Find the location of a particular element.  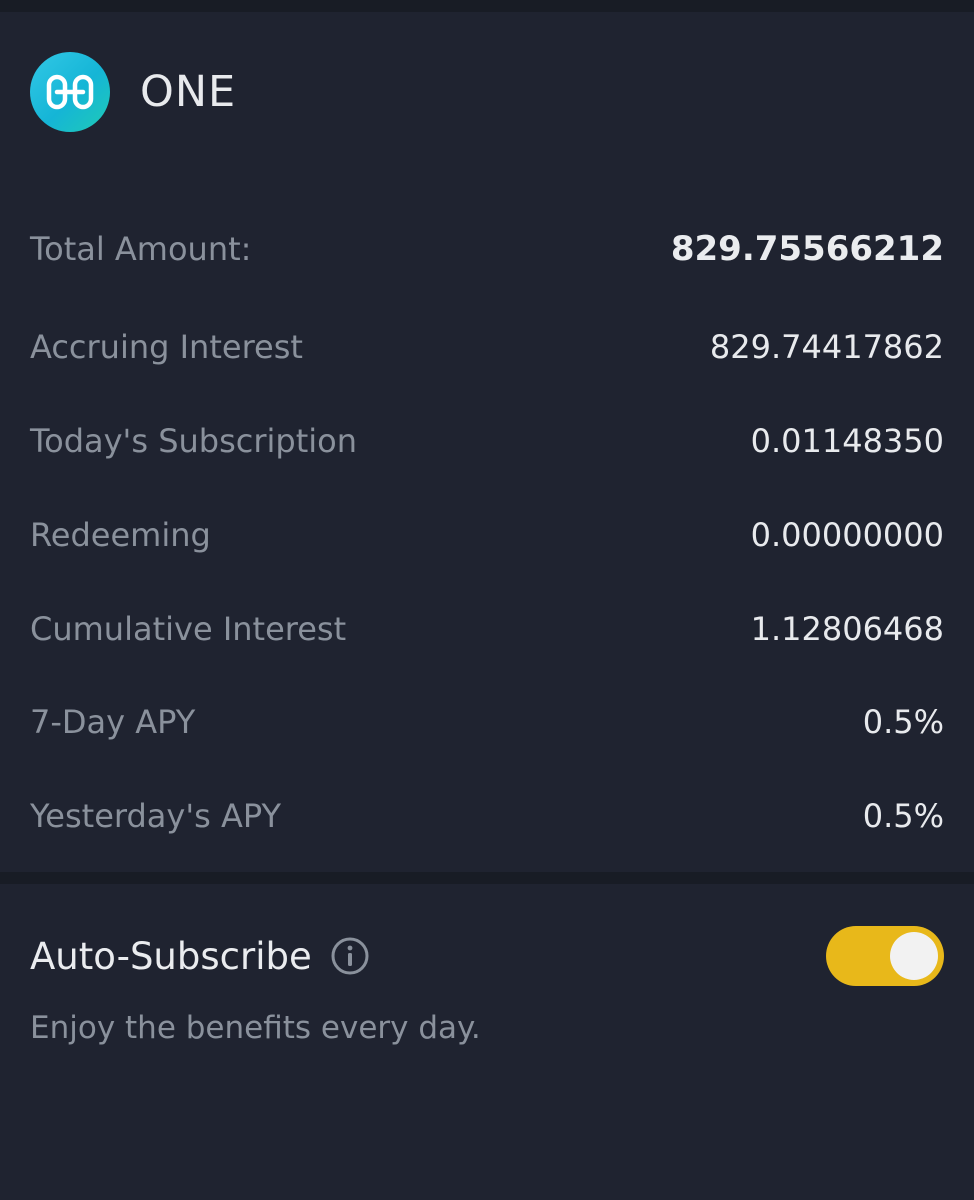

accruing-interest-value: 829.74417862 is located at coordinates (826, 347).